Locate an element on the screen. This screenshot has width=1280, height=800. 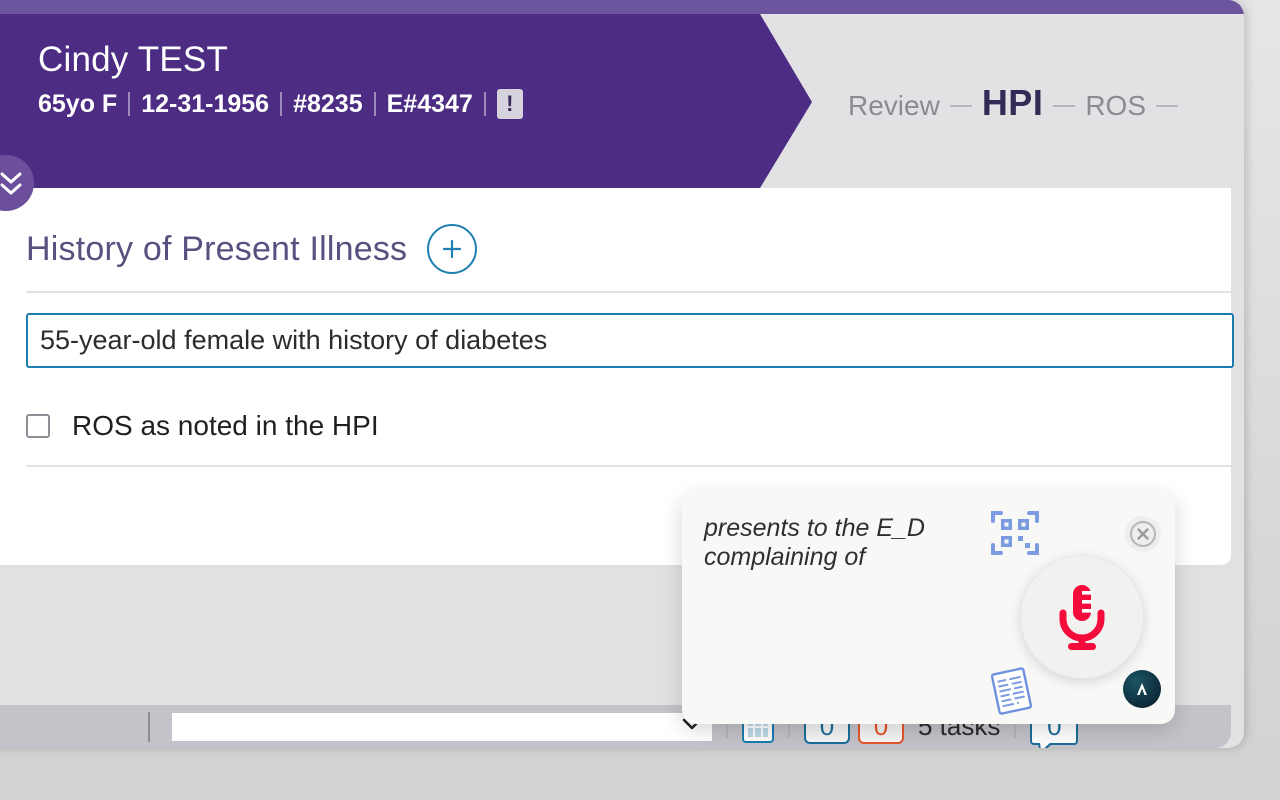
ros-checkbox is located at coordinates (38, 426).